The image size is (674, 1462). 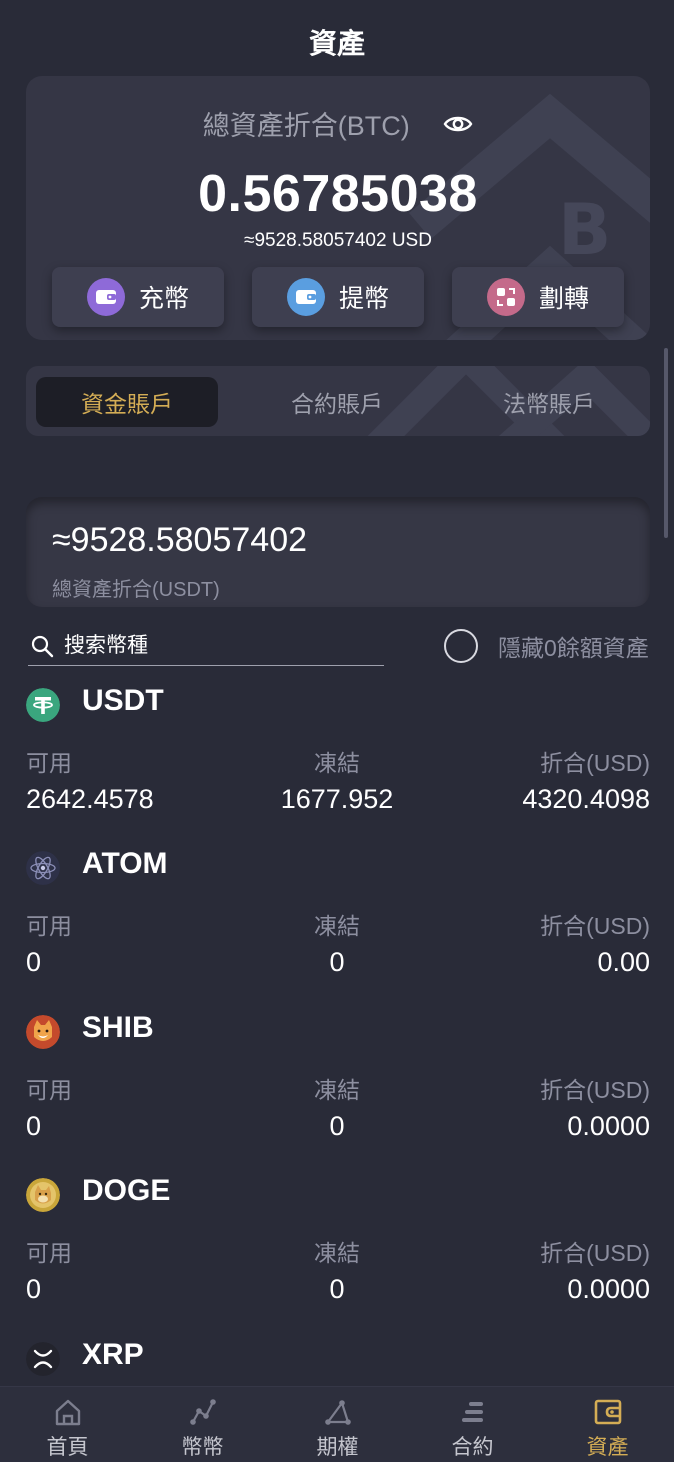 I want to click on total-assets-btc-label: 總資產折合(BTC), so click(x=338, y=123).